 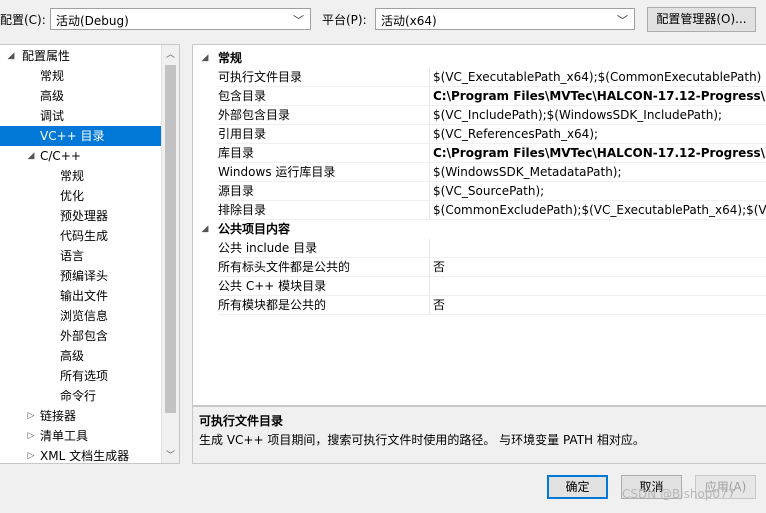 What do you see at coordinates (84, 316) in the screenshot?
I see `tree-item-label: 浏览信息` at bounding box center [84, 316].